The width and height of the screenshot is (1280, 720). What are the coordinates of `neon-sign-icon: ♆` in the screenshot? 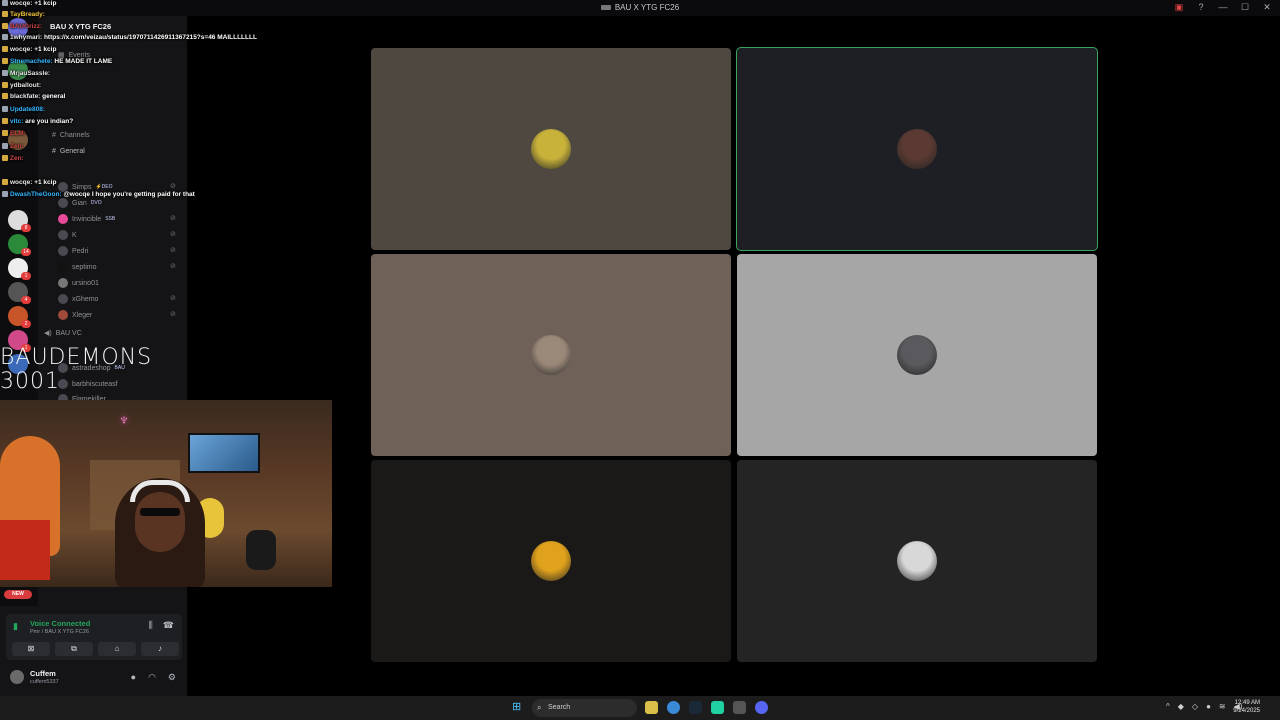 It's located at (124, 420).